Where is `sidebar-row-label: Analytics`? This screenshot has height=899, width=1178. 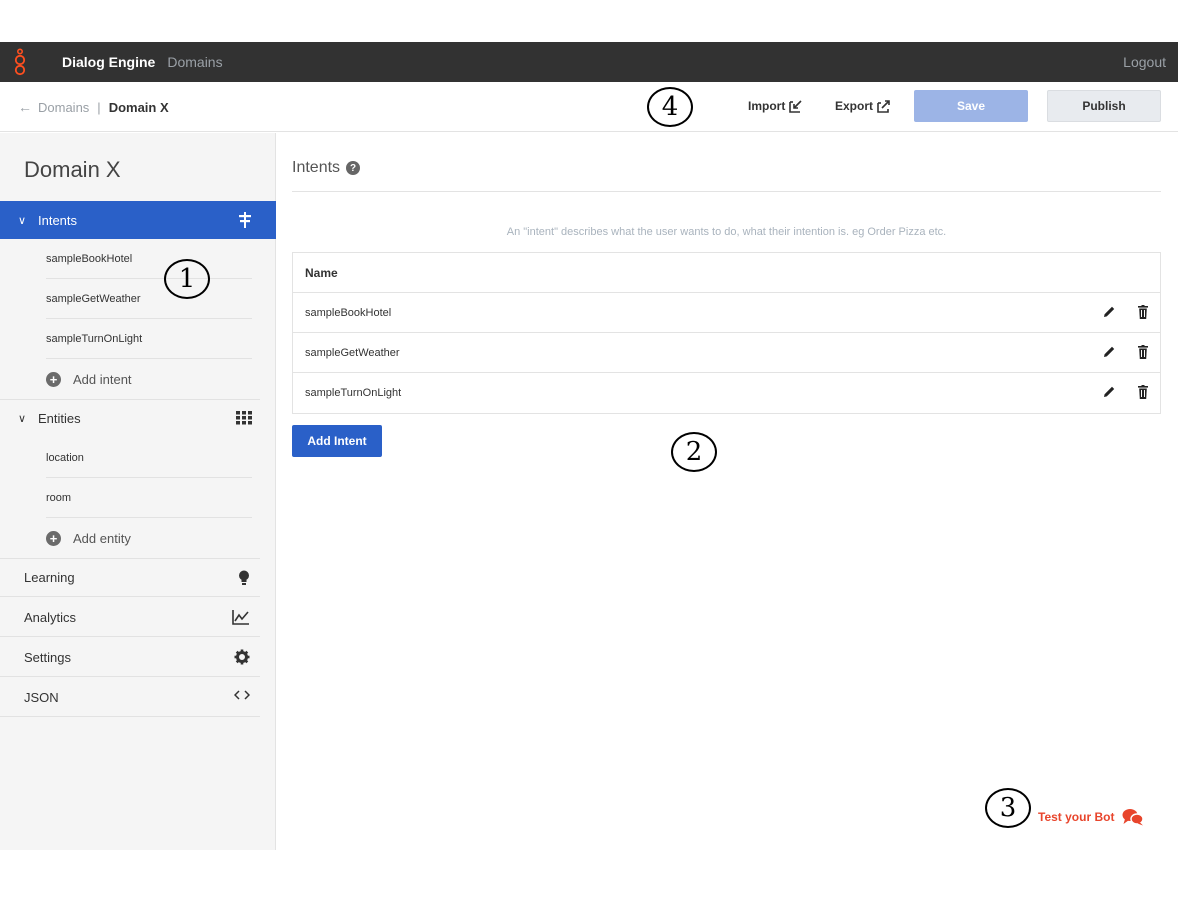 sidebar-row-label: Analytics is located at coordinates (50, 617).